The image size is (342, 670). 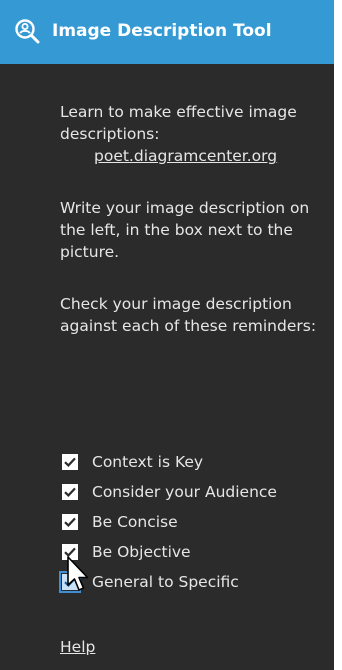 I want to click on checkbox-context-is-key, so click(x=70, y=462).